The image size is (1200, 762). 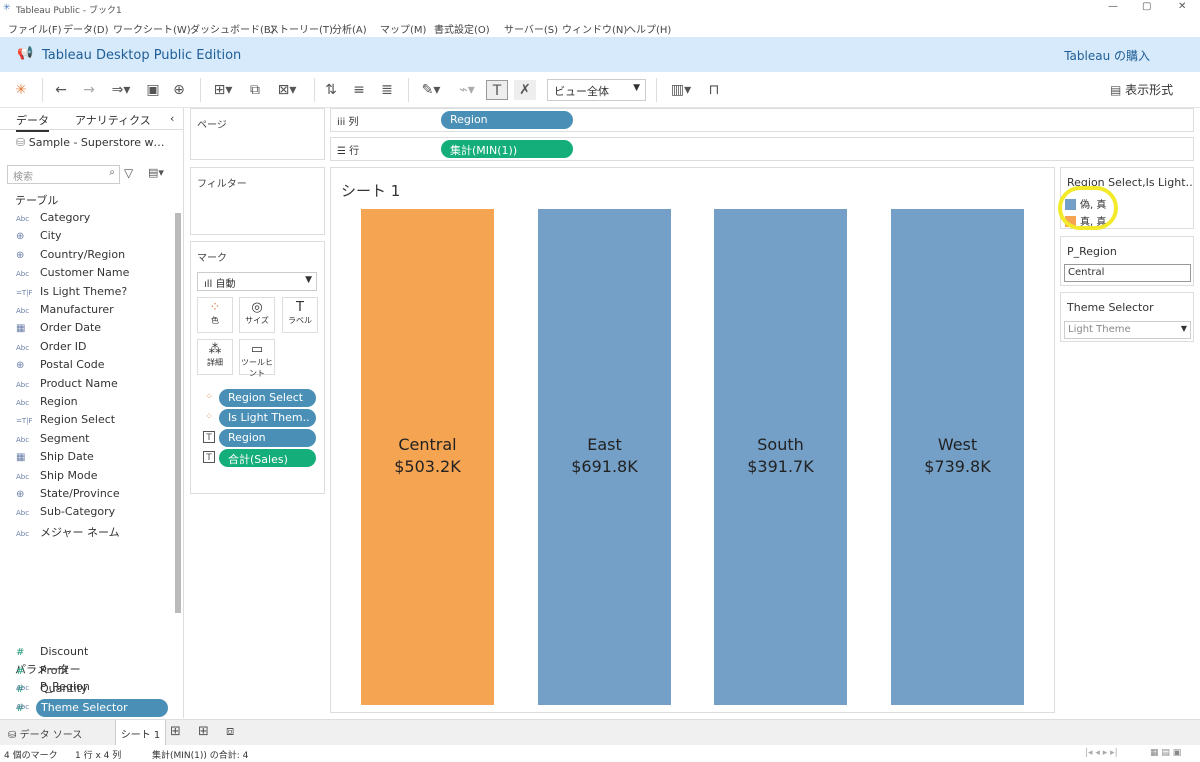 I want to click on field-region-select: =T|F Region Select, so click(x=92, y=422).